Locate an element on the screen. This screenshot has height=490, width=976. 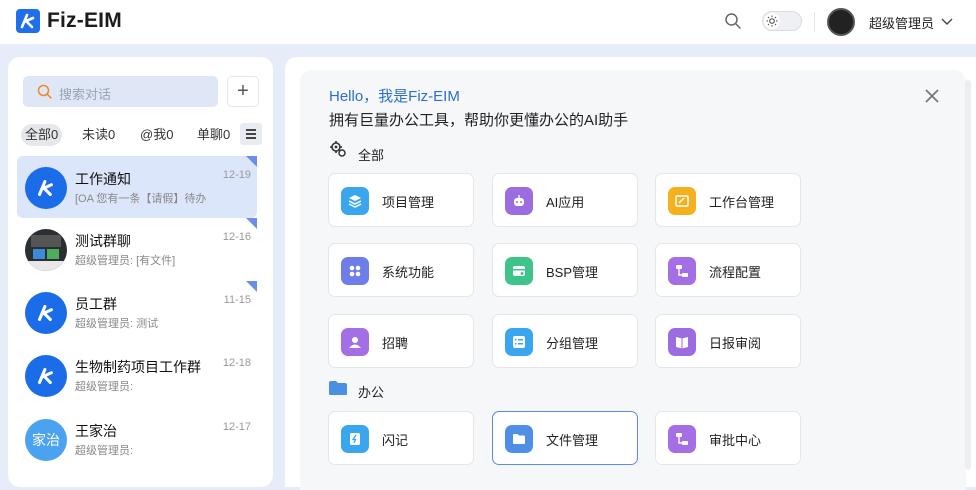
app-label: AI应用 is located at coordinates (565, 202).